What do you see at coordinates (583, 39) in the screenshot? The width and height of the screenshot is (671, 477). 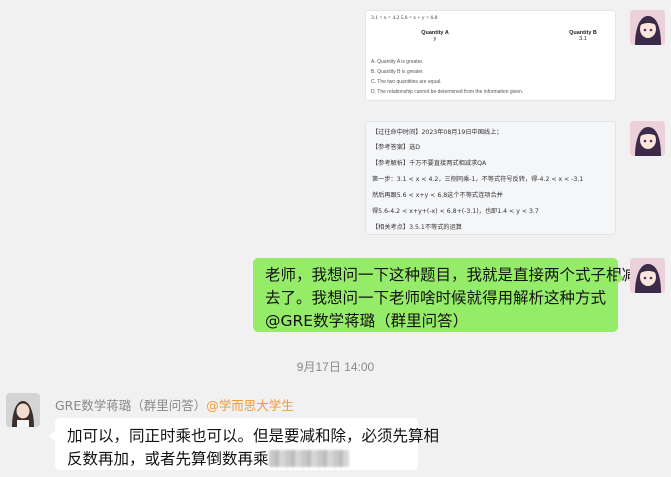 I see `quantity-b-value: 3.1` at bounding box center [583, 39].